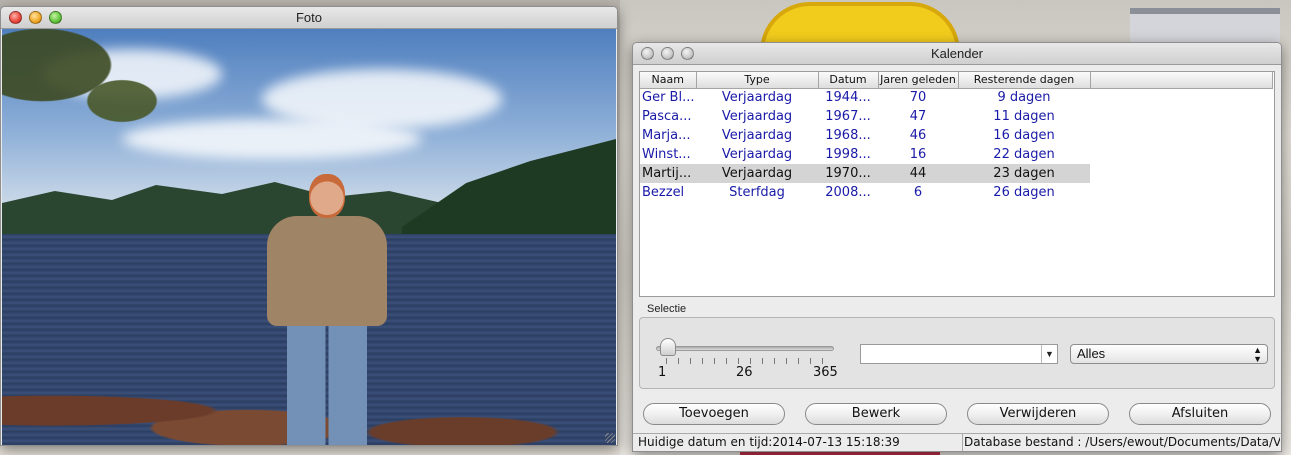  I want to click on add-button: Toevoegen, so click(714, 414).